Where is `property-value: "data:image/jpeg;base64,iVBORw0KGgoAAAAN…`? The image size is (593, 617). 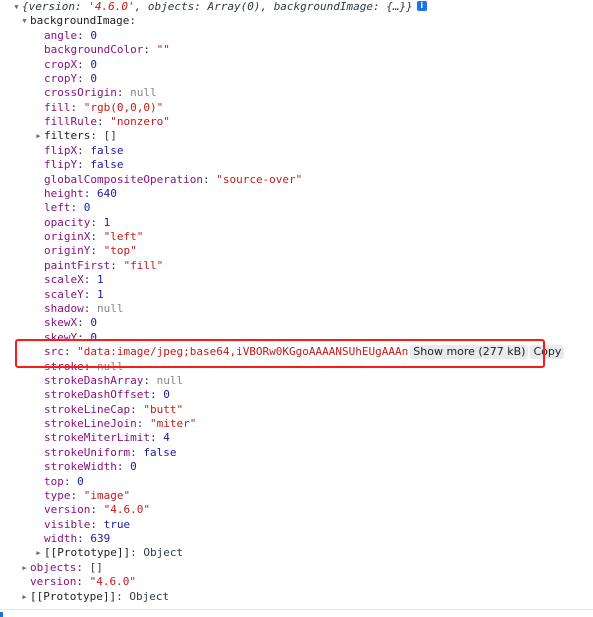
property-value: "data:image/jpeg;base64,iVBORw0KGgoAAAAN… is located at coordinates (243, 352).